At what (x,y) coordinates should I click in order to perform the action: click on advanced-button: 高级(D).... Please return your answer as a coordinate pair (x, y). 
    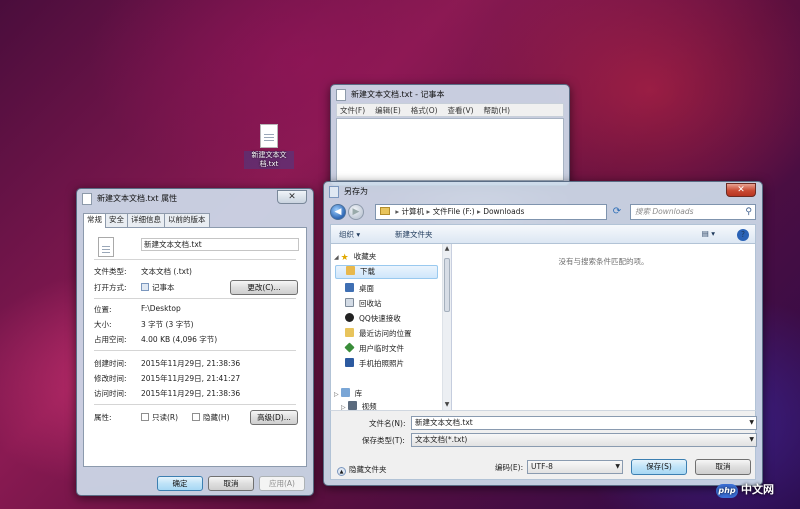
    Looking at the image, I should click on (274, 417).